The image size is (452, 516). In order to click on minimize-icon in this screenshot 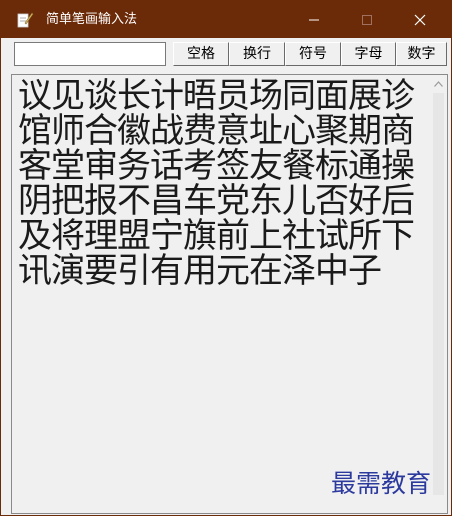, I will do `click(314, 19)`.